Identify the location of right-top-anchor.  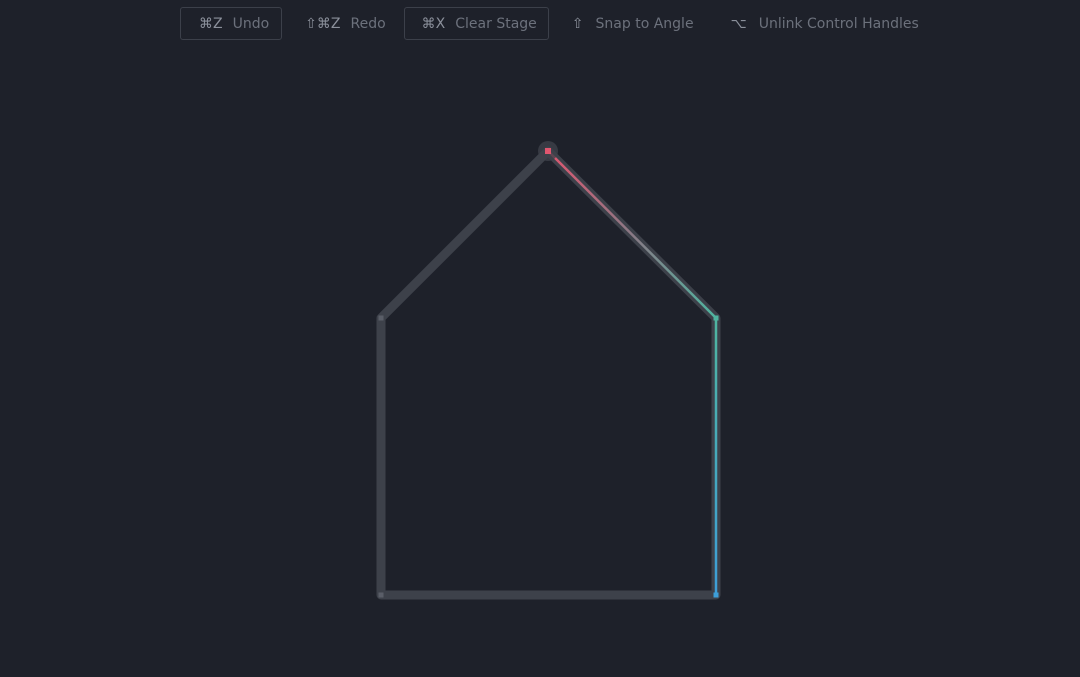
(716, 318).